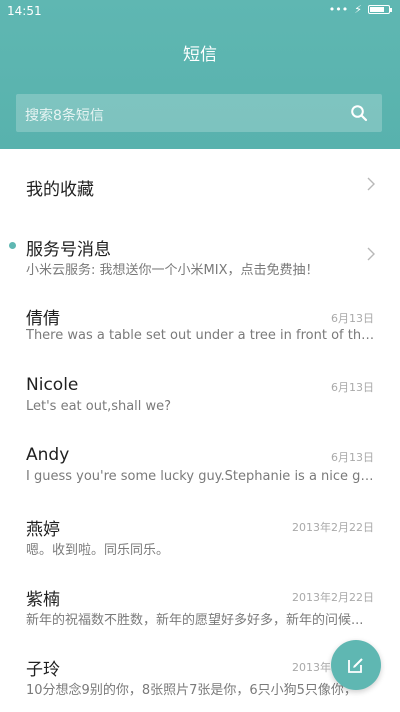 The height and width of the screenshot is (712, 400). I want to click on conversation-name: 倩倩, so click(43, 319).